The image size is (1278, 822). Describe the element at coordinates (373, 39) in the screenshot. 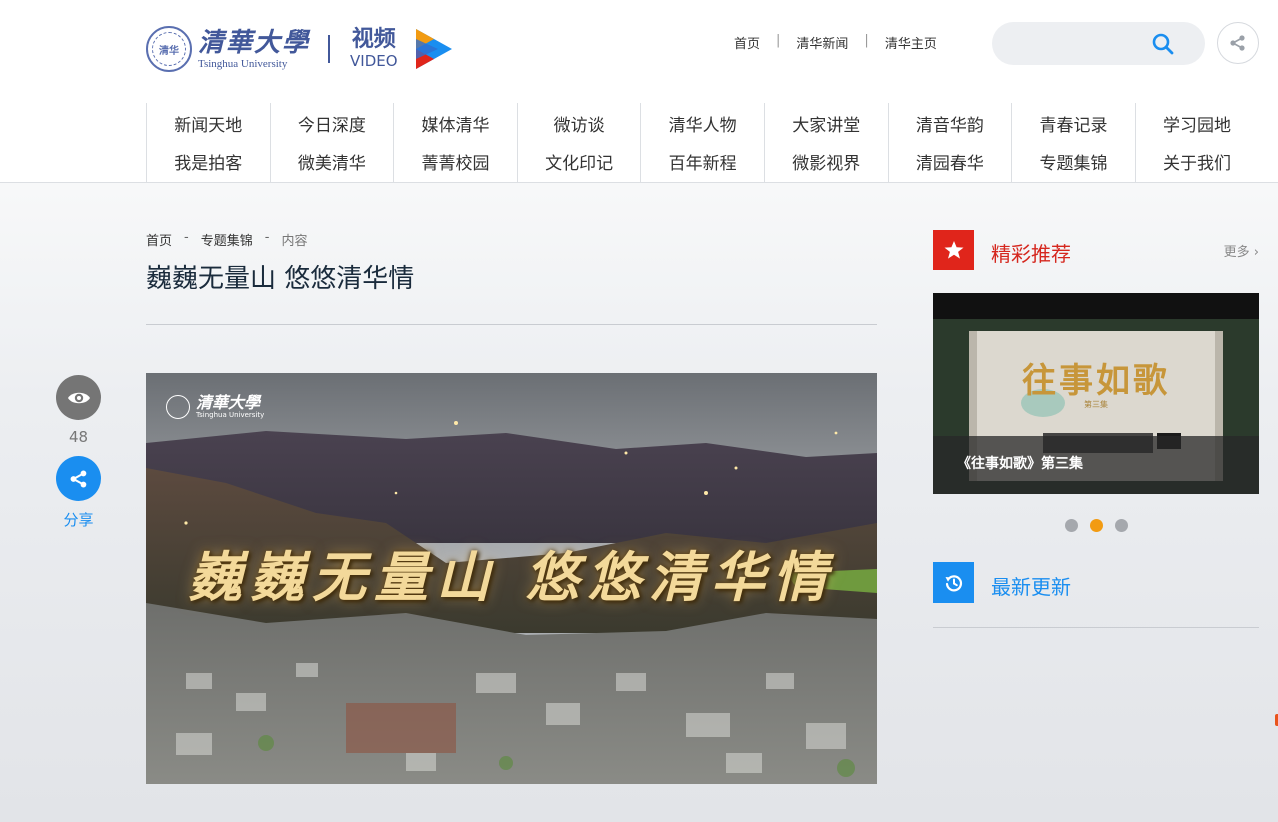

I see `logo-video-cn: 视频` at that location.